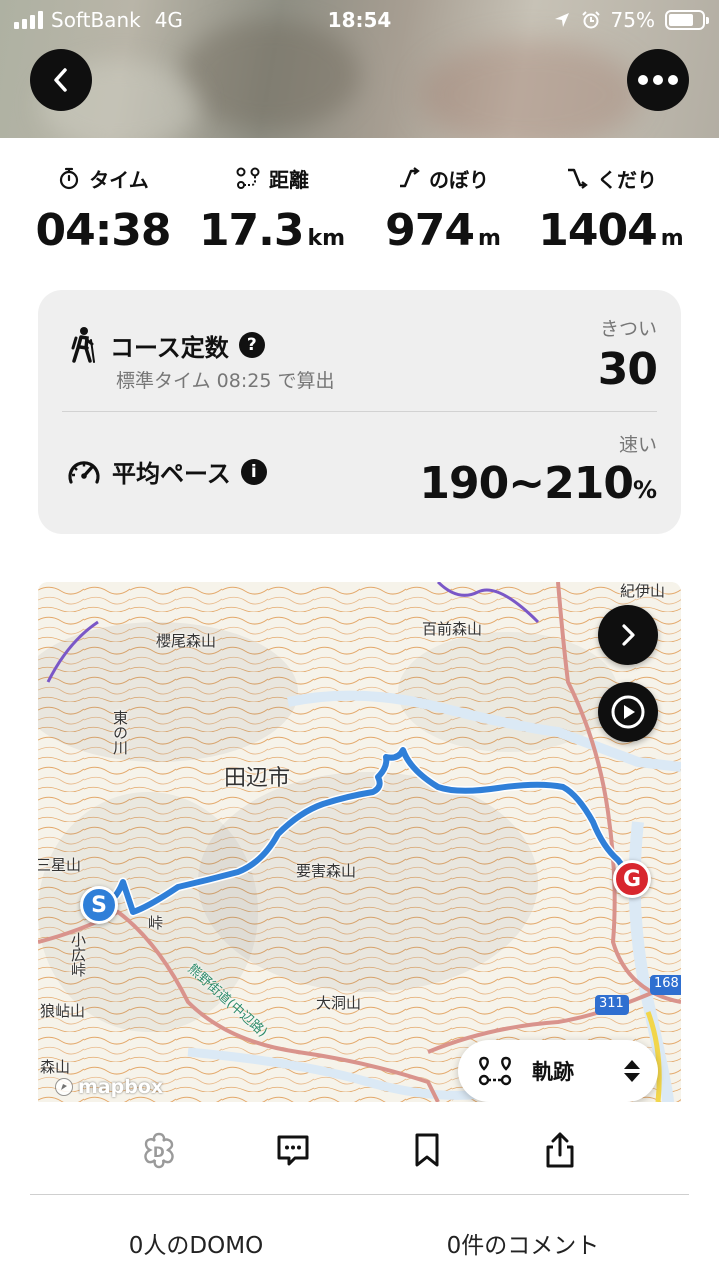 The height and width of the screenshot is (1280, 719). I want to click on stat-label: 距離, so click(289, 179).